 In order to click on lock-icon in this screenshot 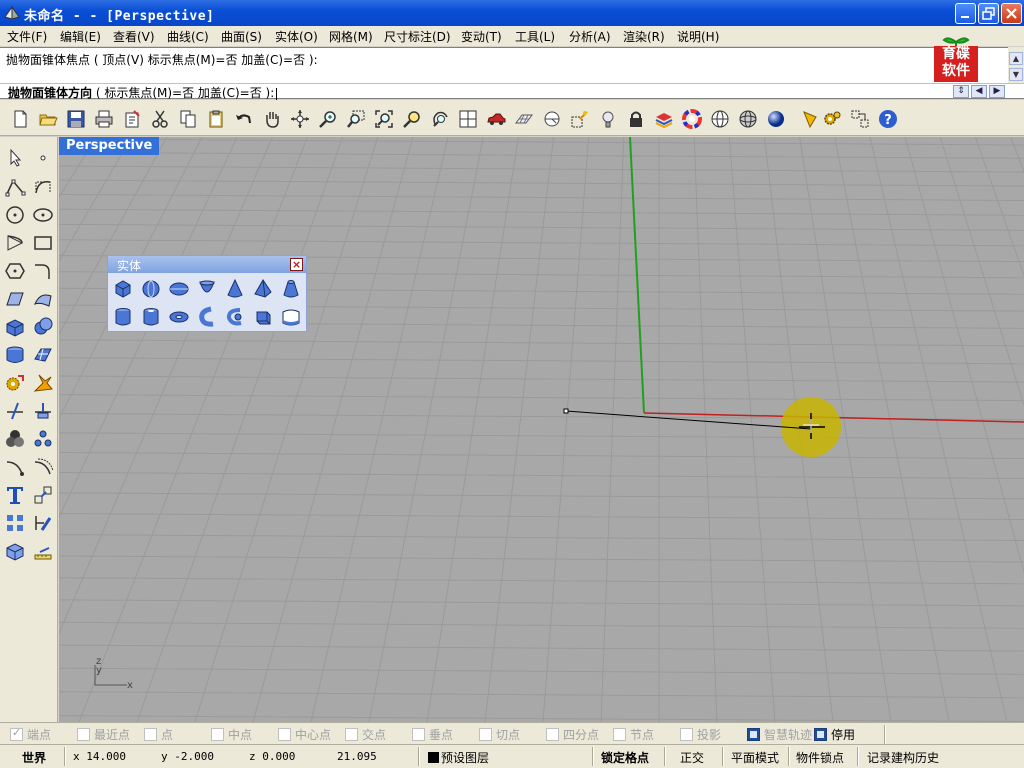, I will do `click(636, 119)`.